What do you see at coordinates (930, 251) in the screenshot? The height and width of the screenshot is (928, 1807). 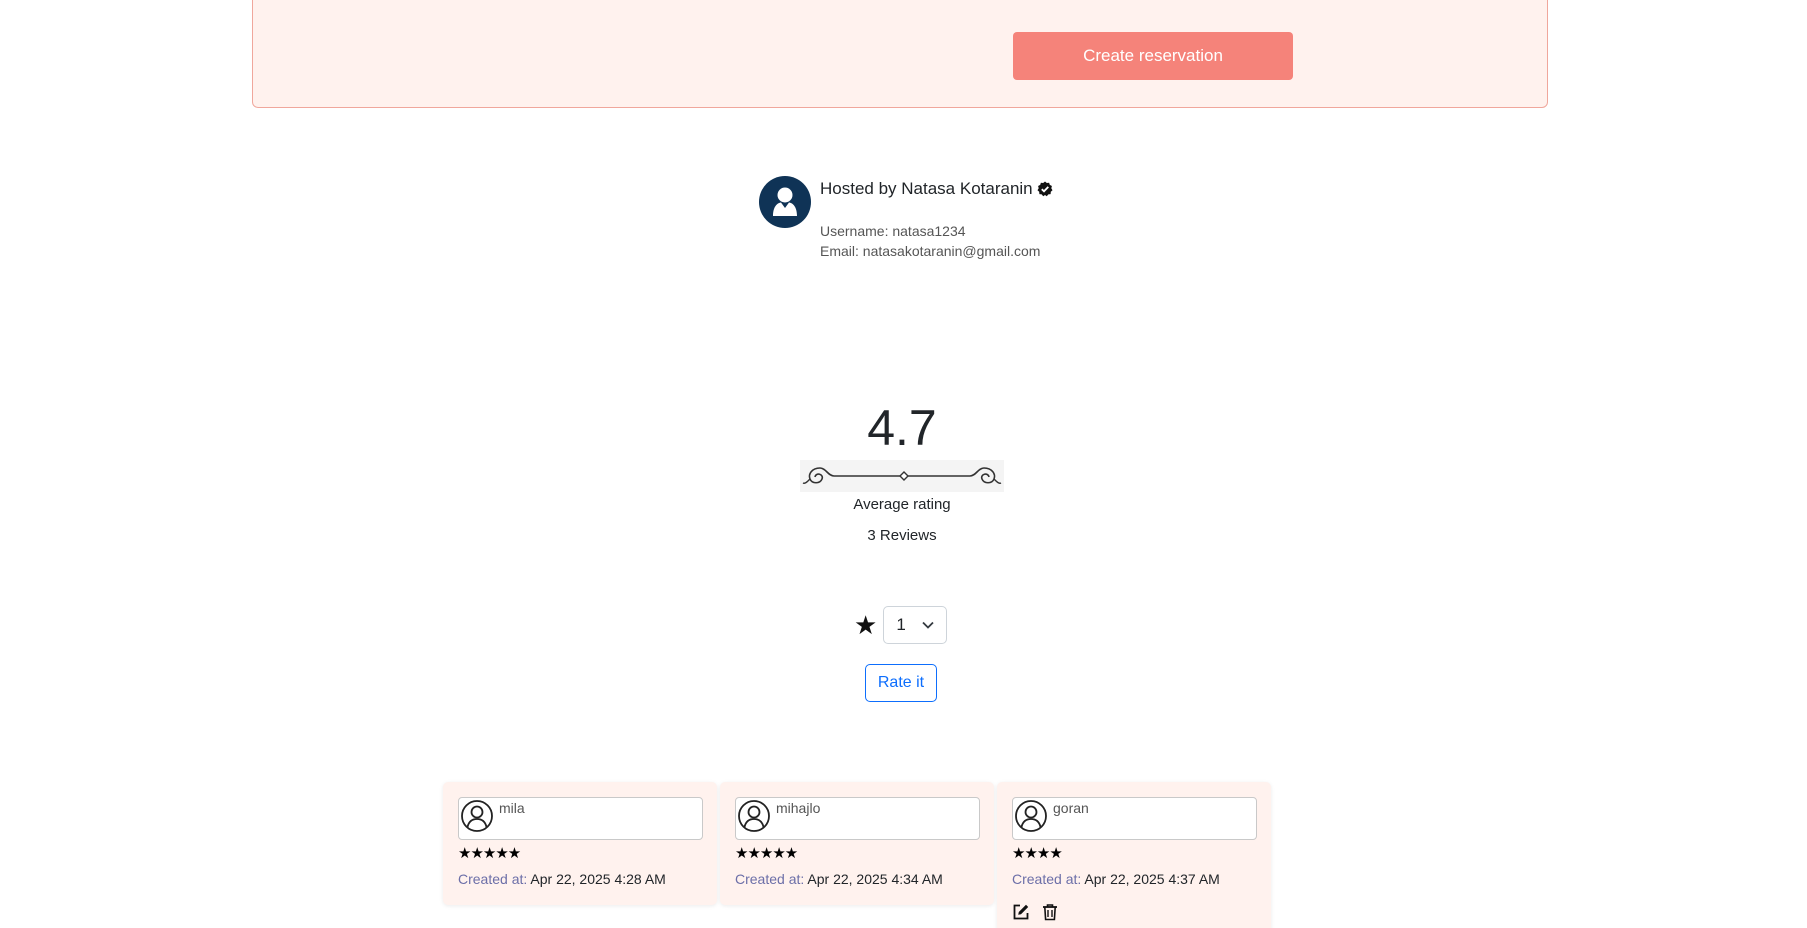 I see `host-email: Email: natasakotaranin@gmail.com` at bounding box center [930, 251].